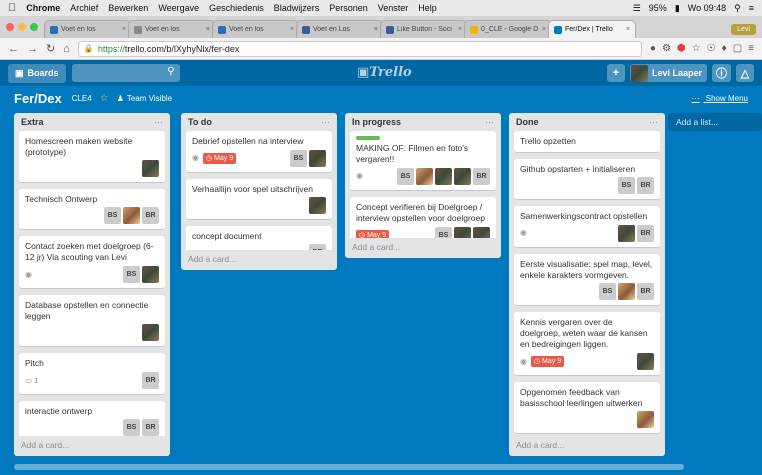  Describe the element at coordinates (92, 321) in the screenshot. I see `card: Database opstellen en connectie leggen` at that location.